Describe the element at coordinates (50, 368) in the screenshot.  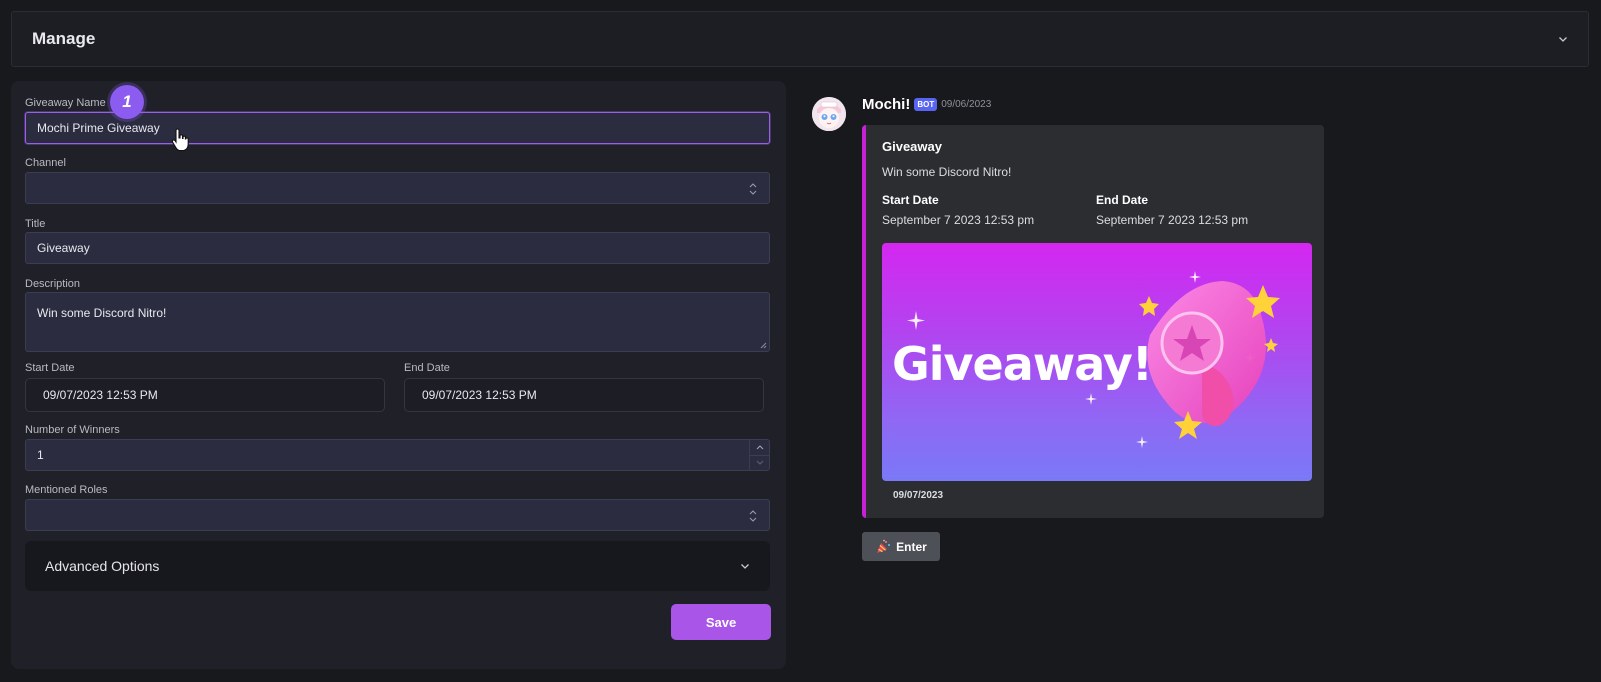
I see `start-date-label: Start Date` at that location.